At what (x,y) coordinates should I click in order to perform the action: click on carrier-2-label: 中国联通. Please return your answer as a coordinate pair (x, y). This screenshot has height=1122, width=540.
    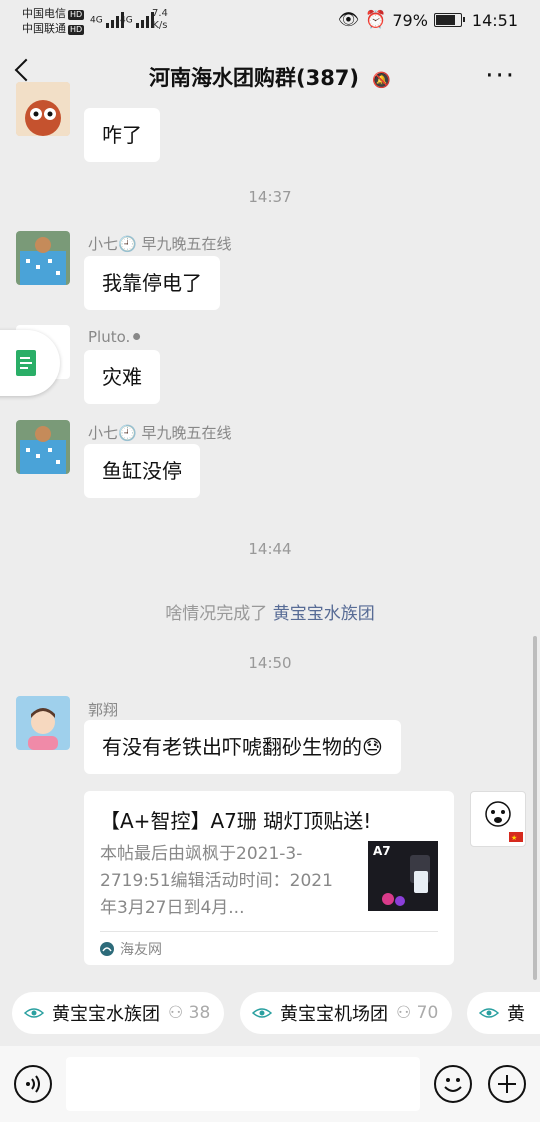
    Looking at the image, I should click on (44, 28).